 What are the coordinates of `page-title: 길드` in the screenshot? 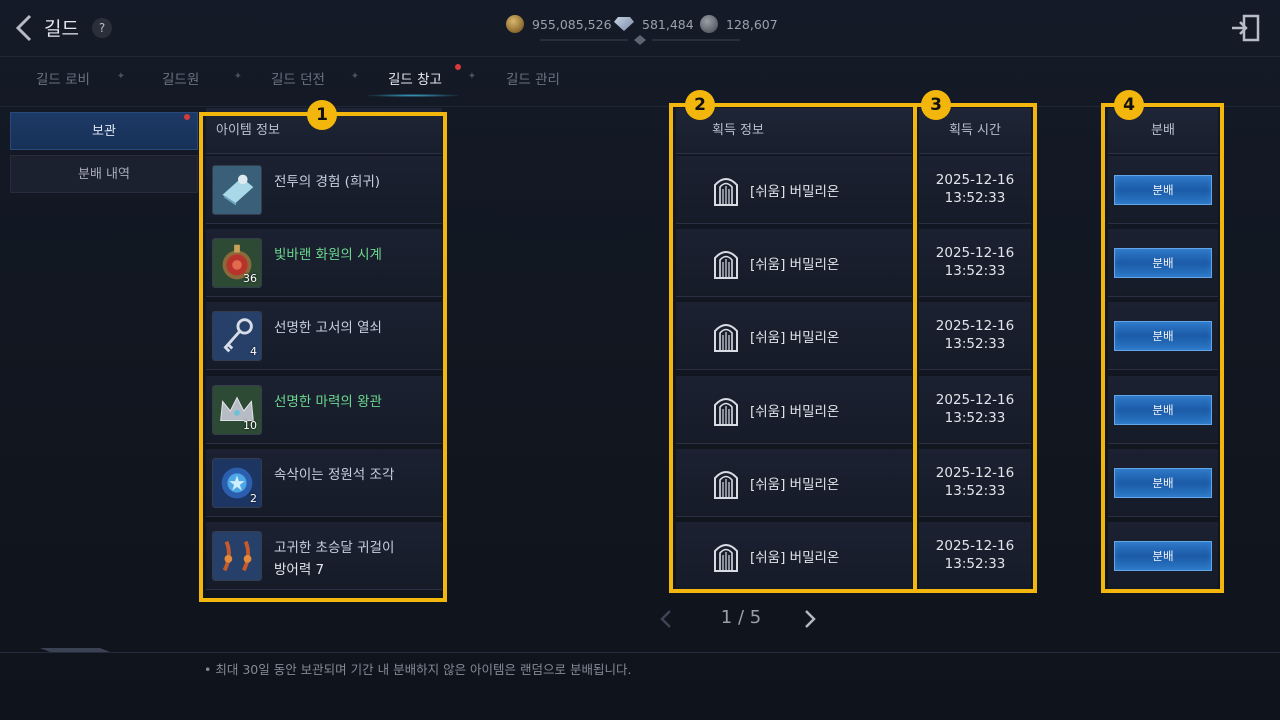 It's located at (61, 29).